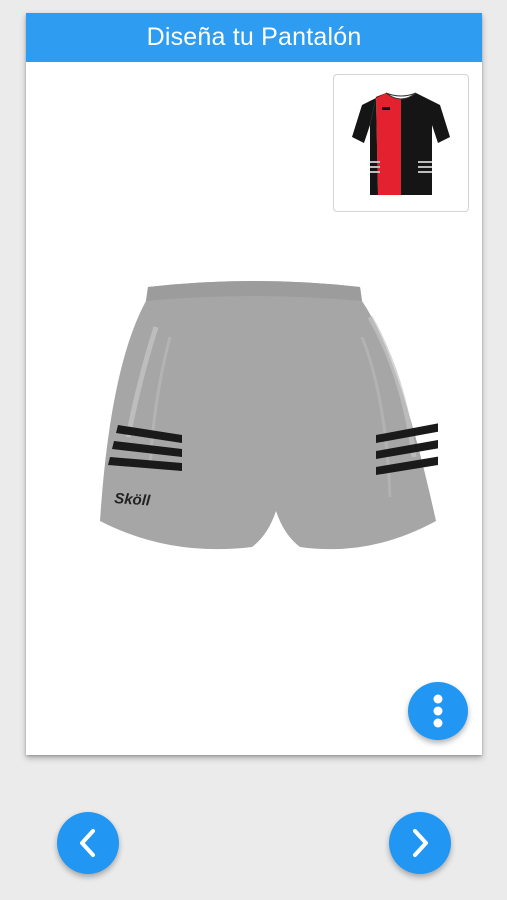 This screenshot has height=900, width=507. I want to click on options-menu-button, so click(438, 711).